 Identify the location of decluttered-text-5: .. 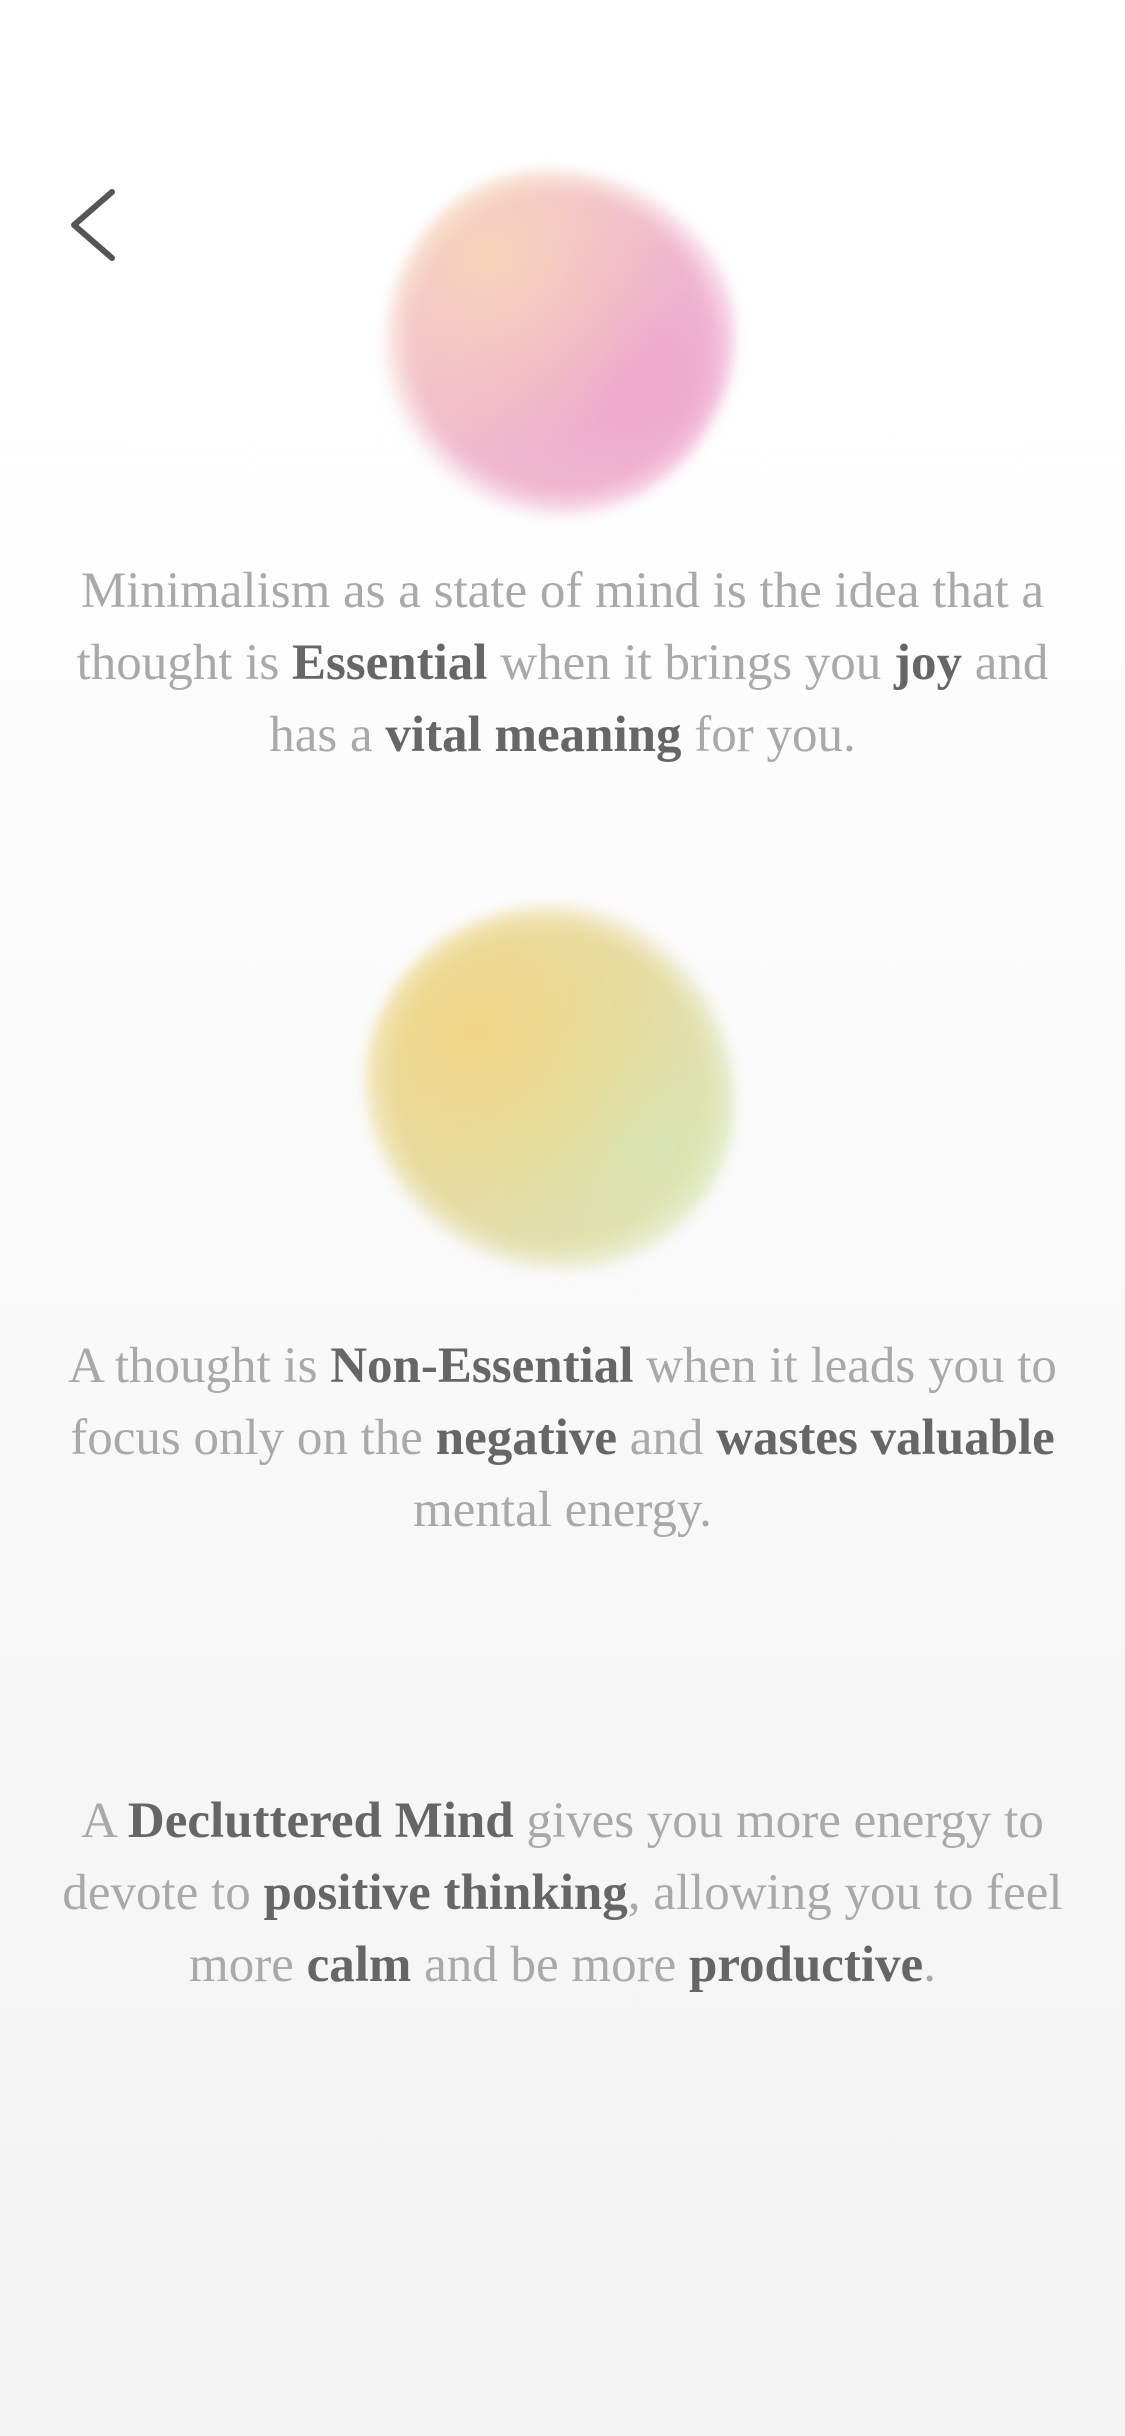
(929, 1965).